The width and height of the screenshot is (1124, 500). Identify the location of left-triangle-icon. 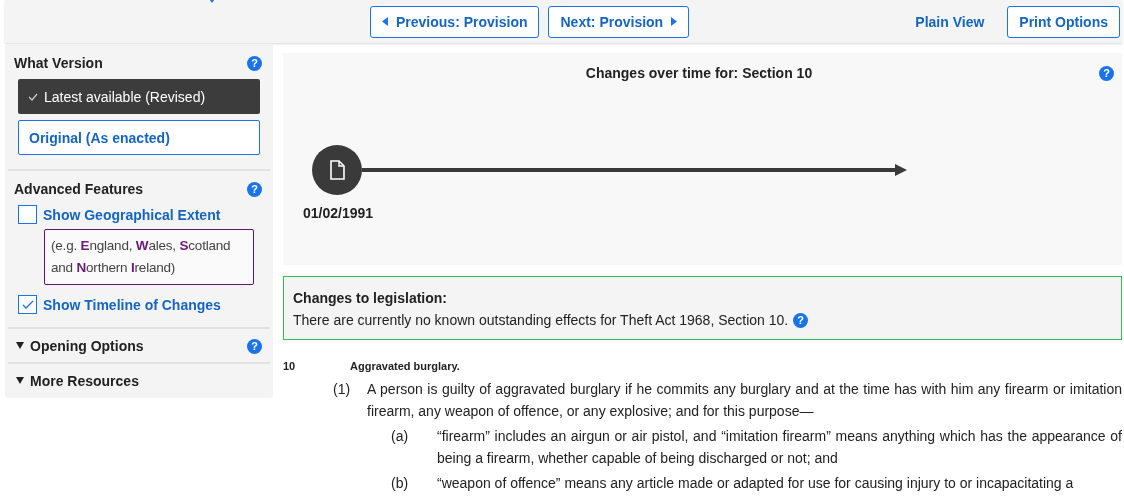
(385, 21).